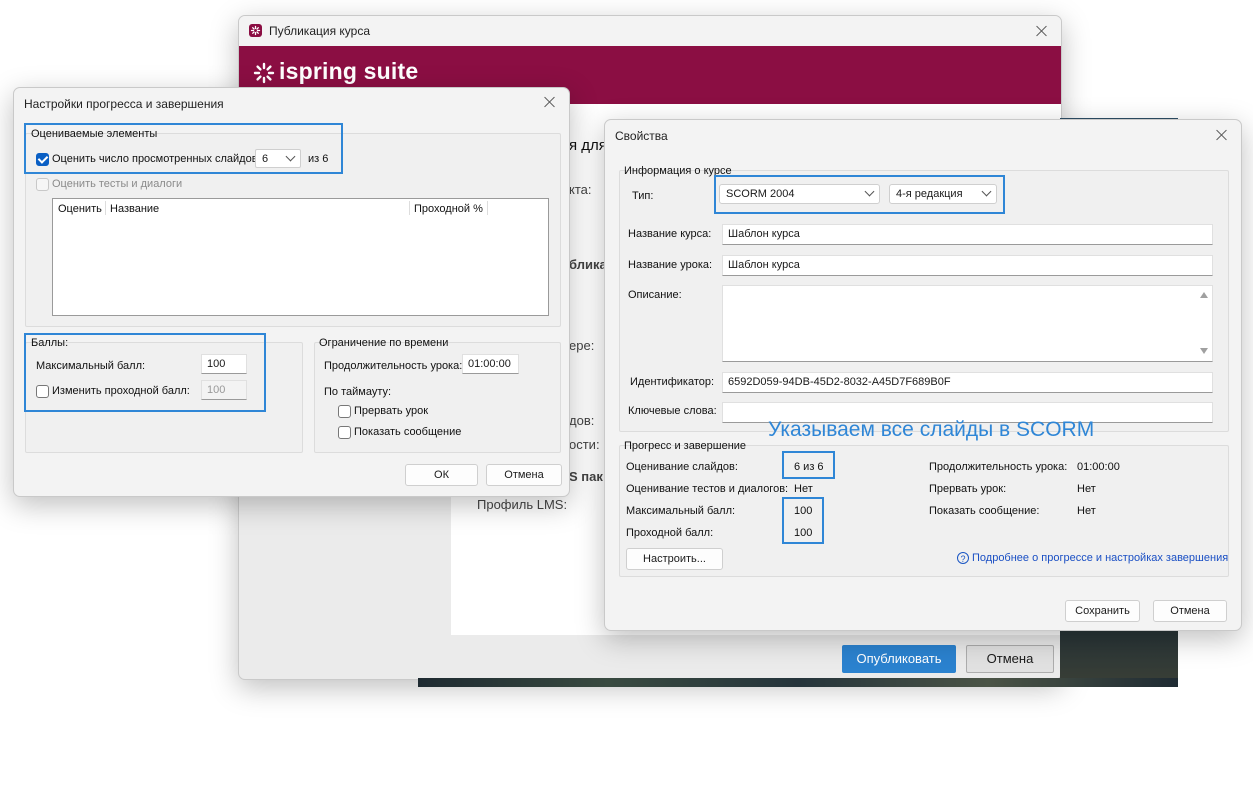  Describe the element at coordinates (963, 558) in the screenshot. I see `help-circle-icon: ?` at that location.